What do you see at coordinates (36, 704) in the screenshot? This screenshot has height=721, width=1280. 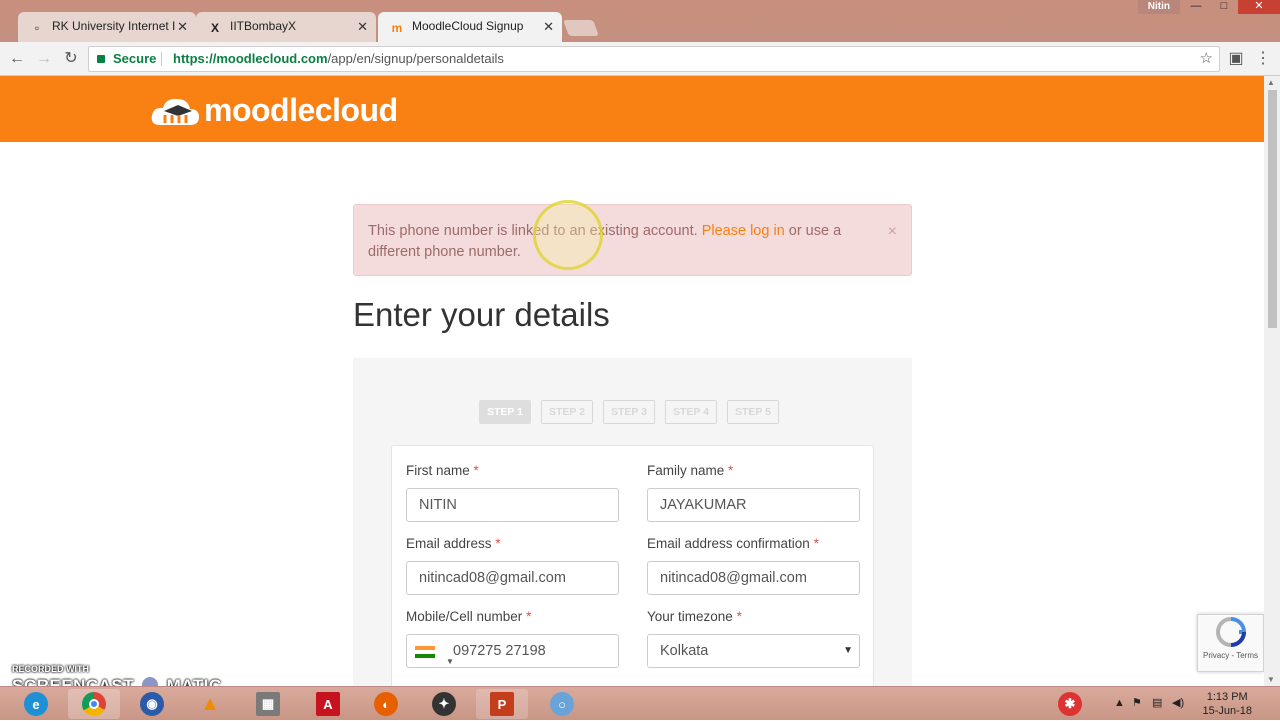 I see `internet-explorer-icon: e` at bounding box center [36, 704].